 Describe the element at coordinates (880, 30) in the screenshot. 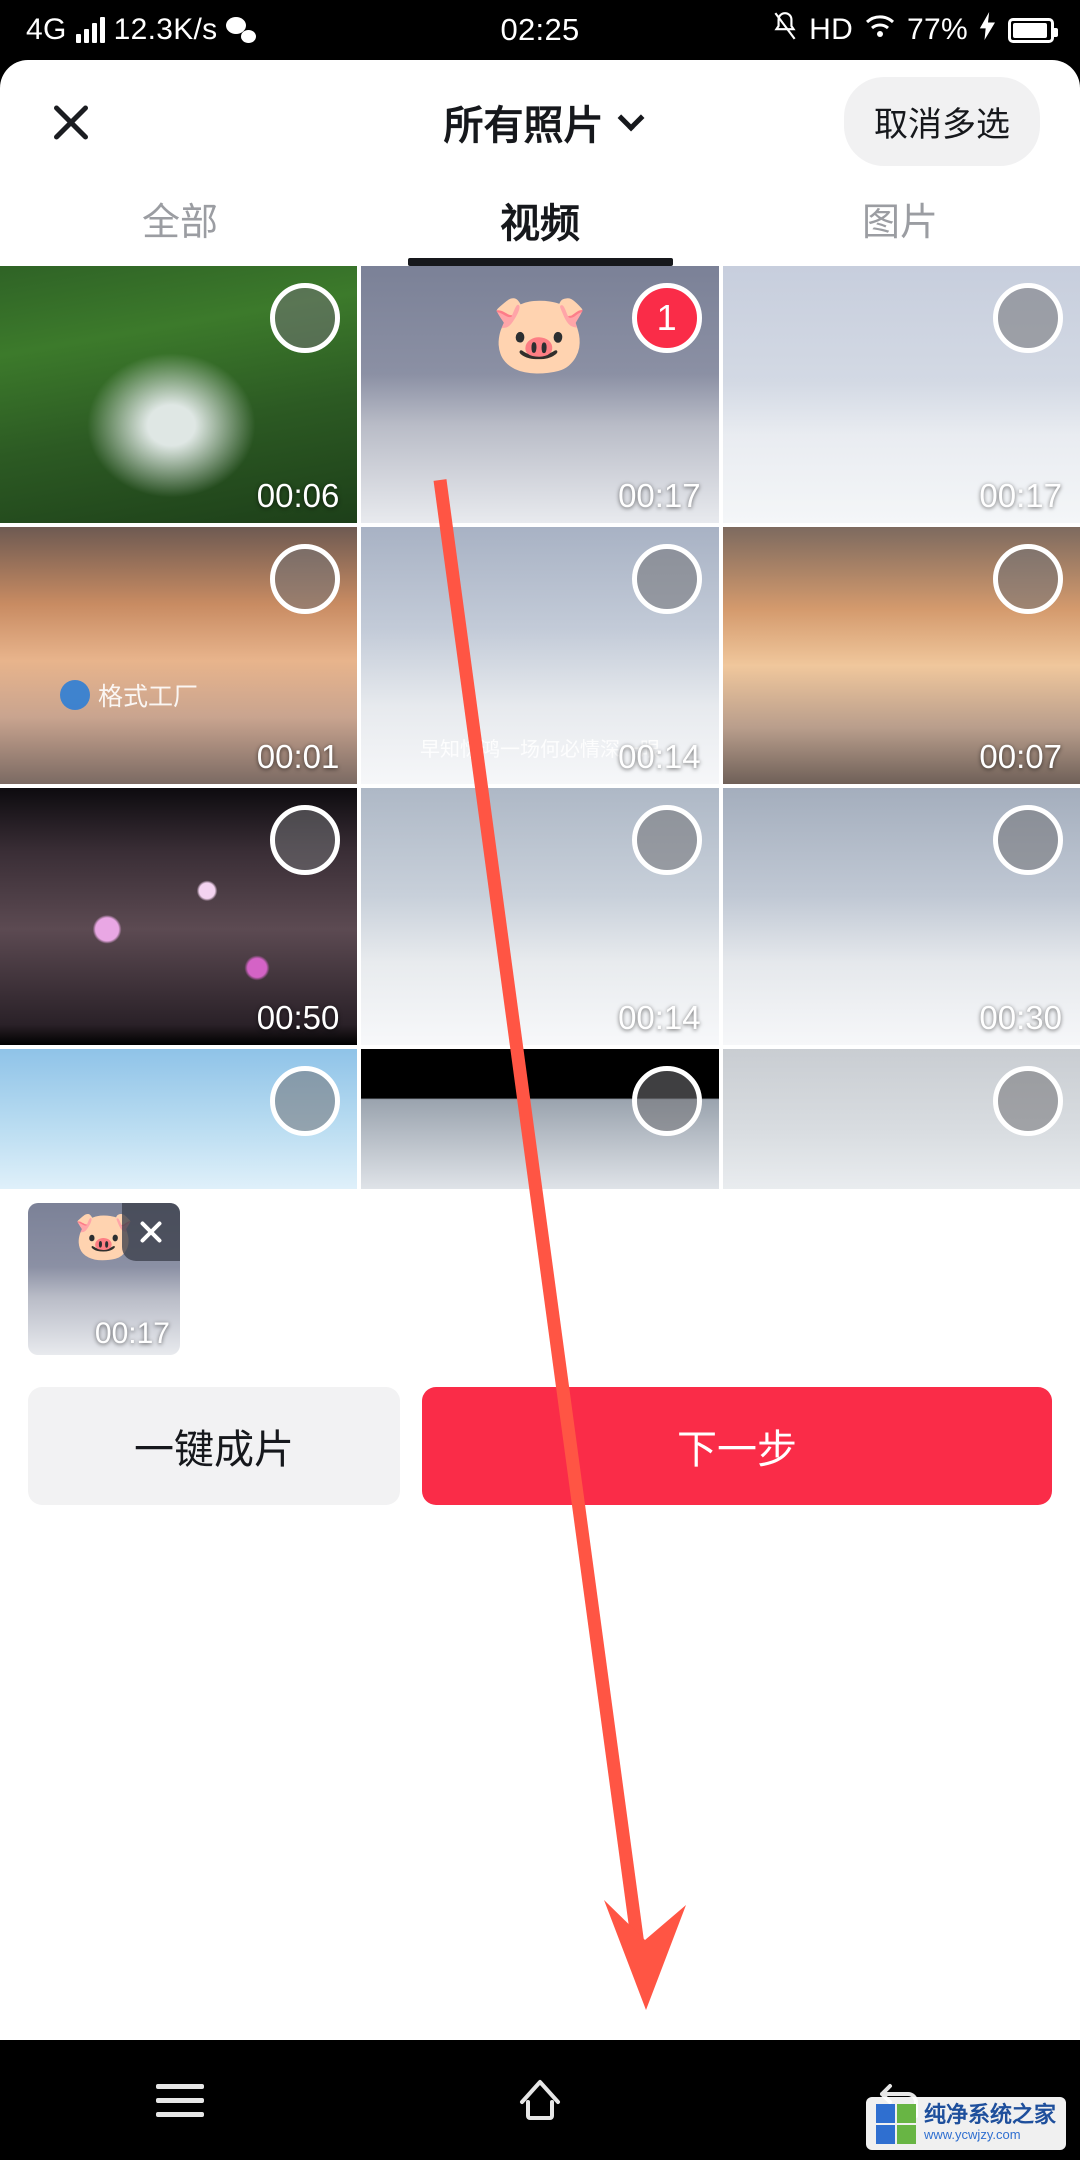

I see `wifi-icon` at that location.